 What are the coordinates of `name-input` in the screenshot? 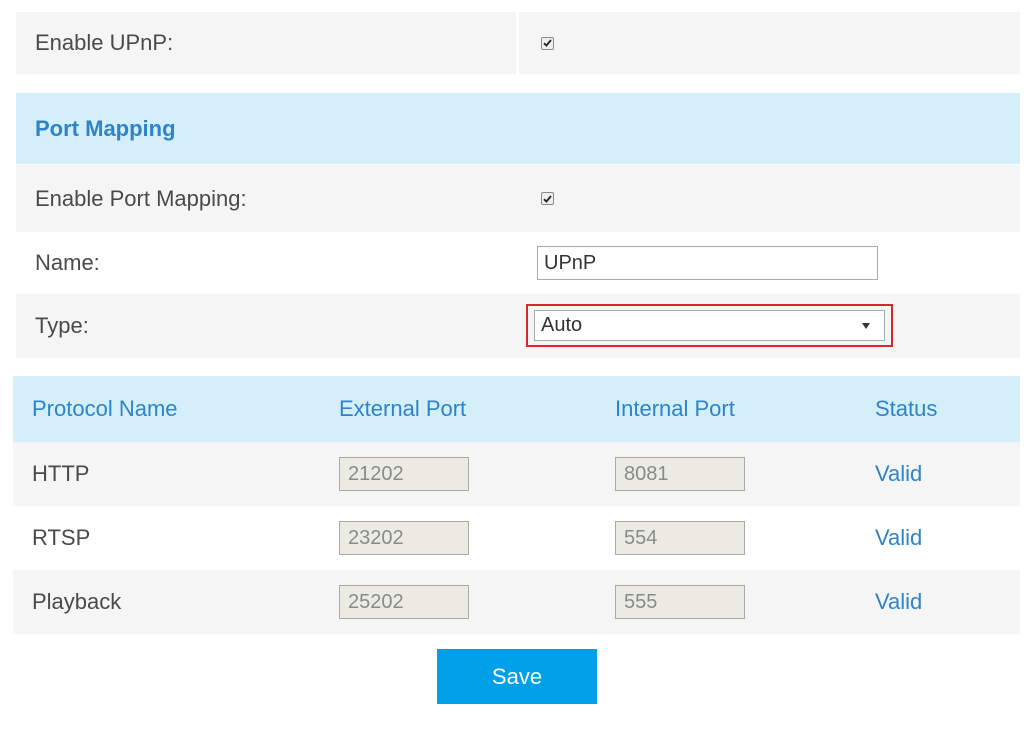 It's located at (707, 263).